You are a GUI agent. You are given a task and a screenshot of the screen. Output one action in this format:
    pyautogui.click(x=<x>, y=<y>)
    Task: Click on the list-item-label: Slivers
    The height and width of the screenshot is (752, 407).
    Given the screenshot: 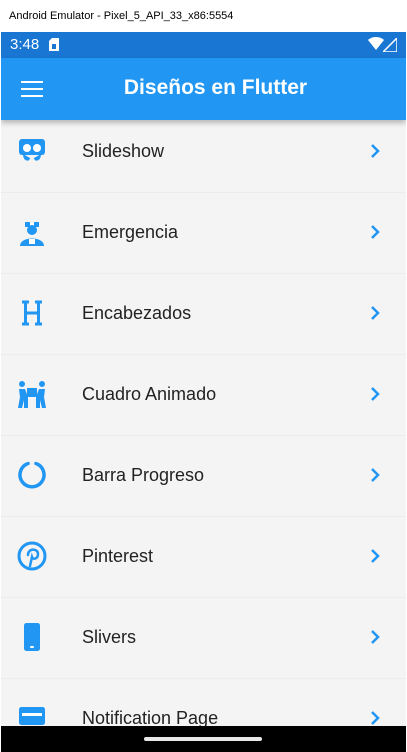 What is the action you would take?
    pyautogui.click(x=109, y=637)
    